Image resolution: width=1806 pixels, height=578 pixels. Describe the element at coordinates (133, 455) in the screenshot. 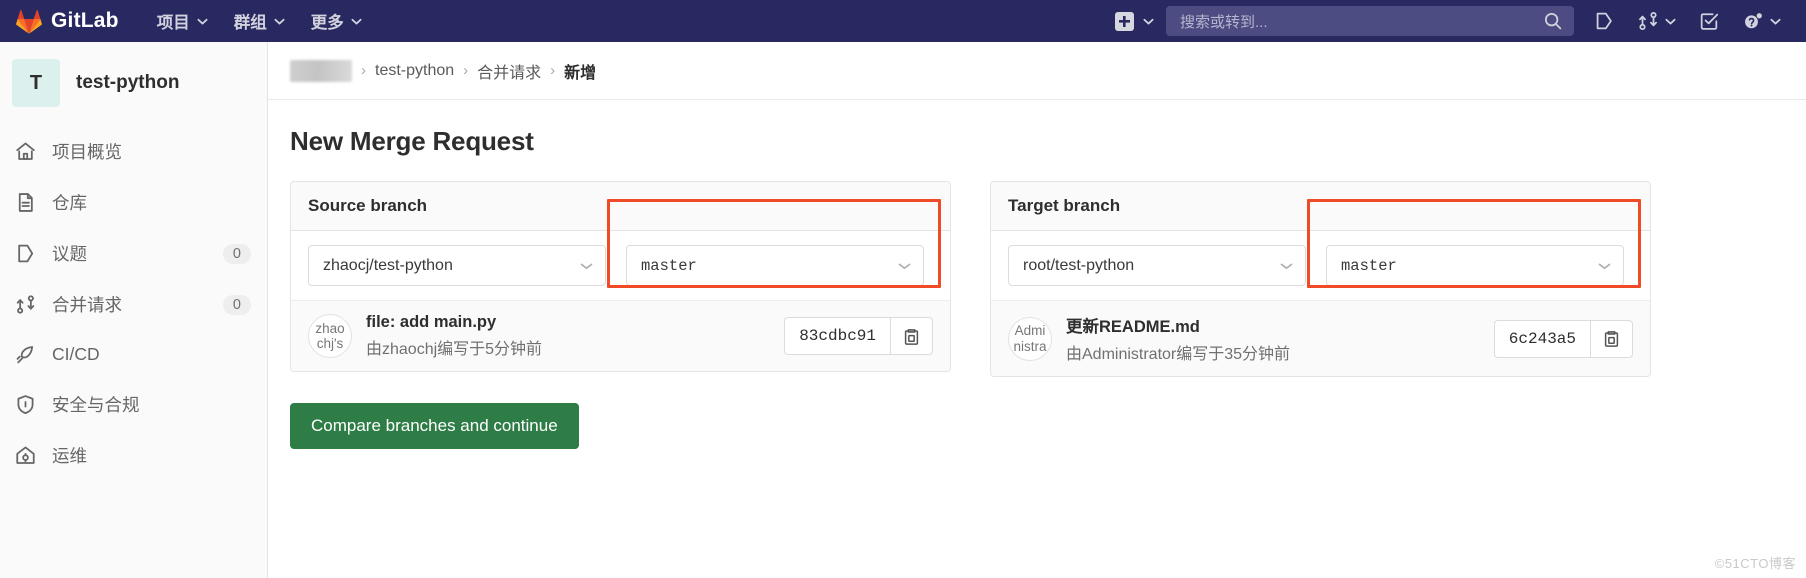

I see `sidebar-item-operations: 运维` at that location.